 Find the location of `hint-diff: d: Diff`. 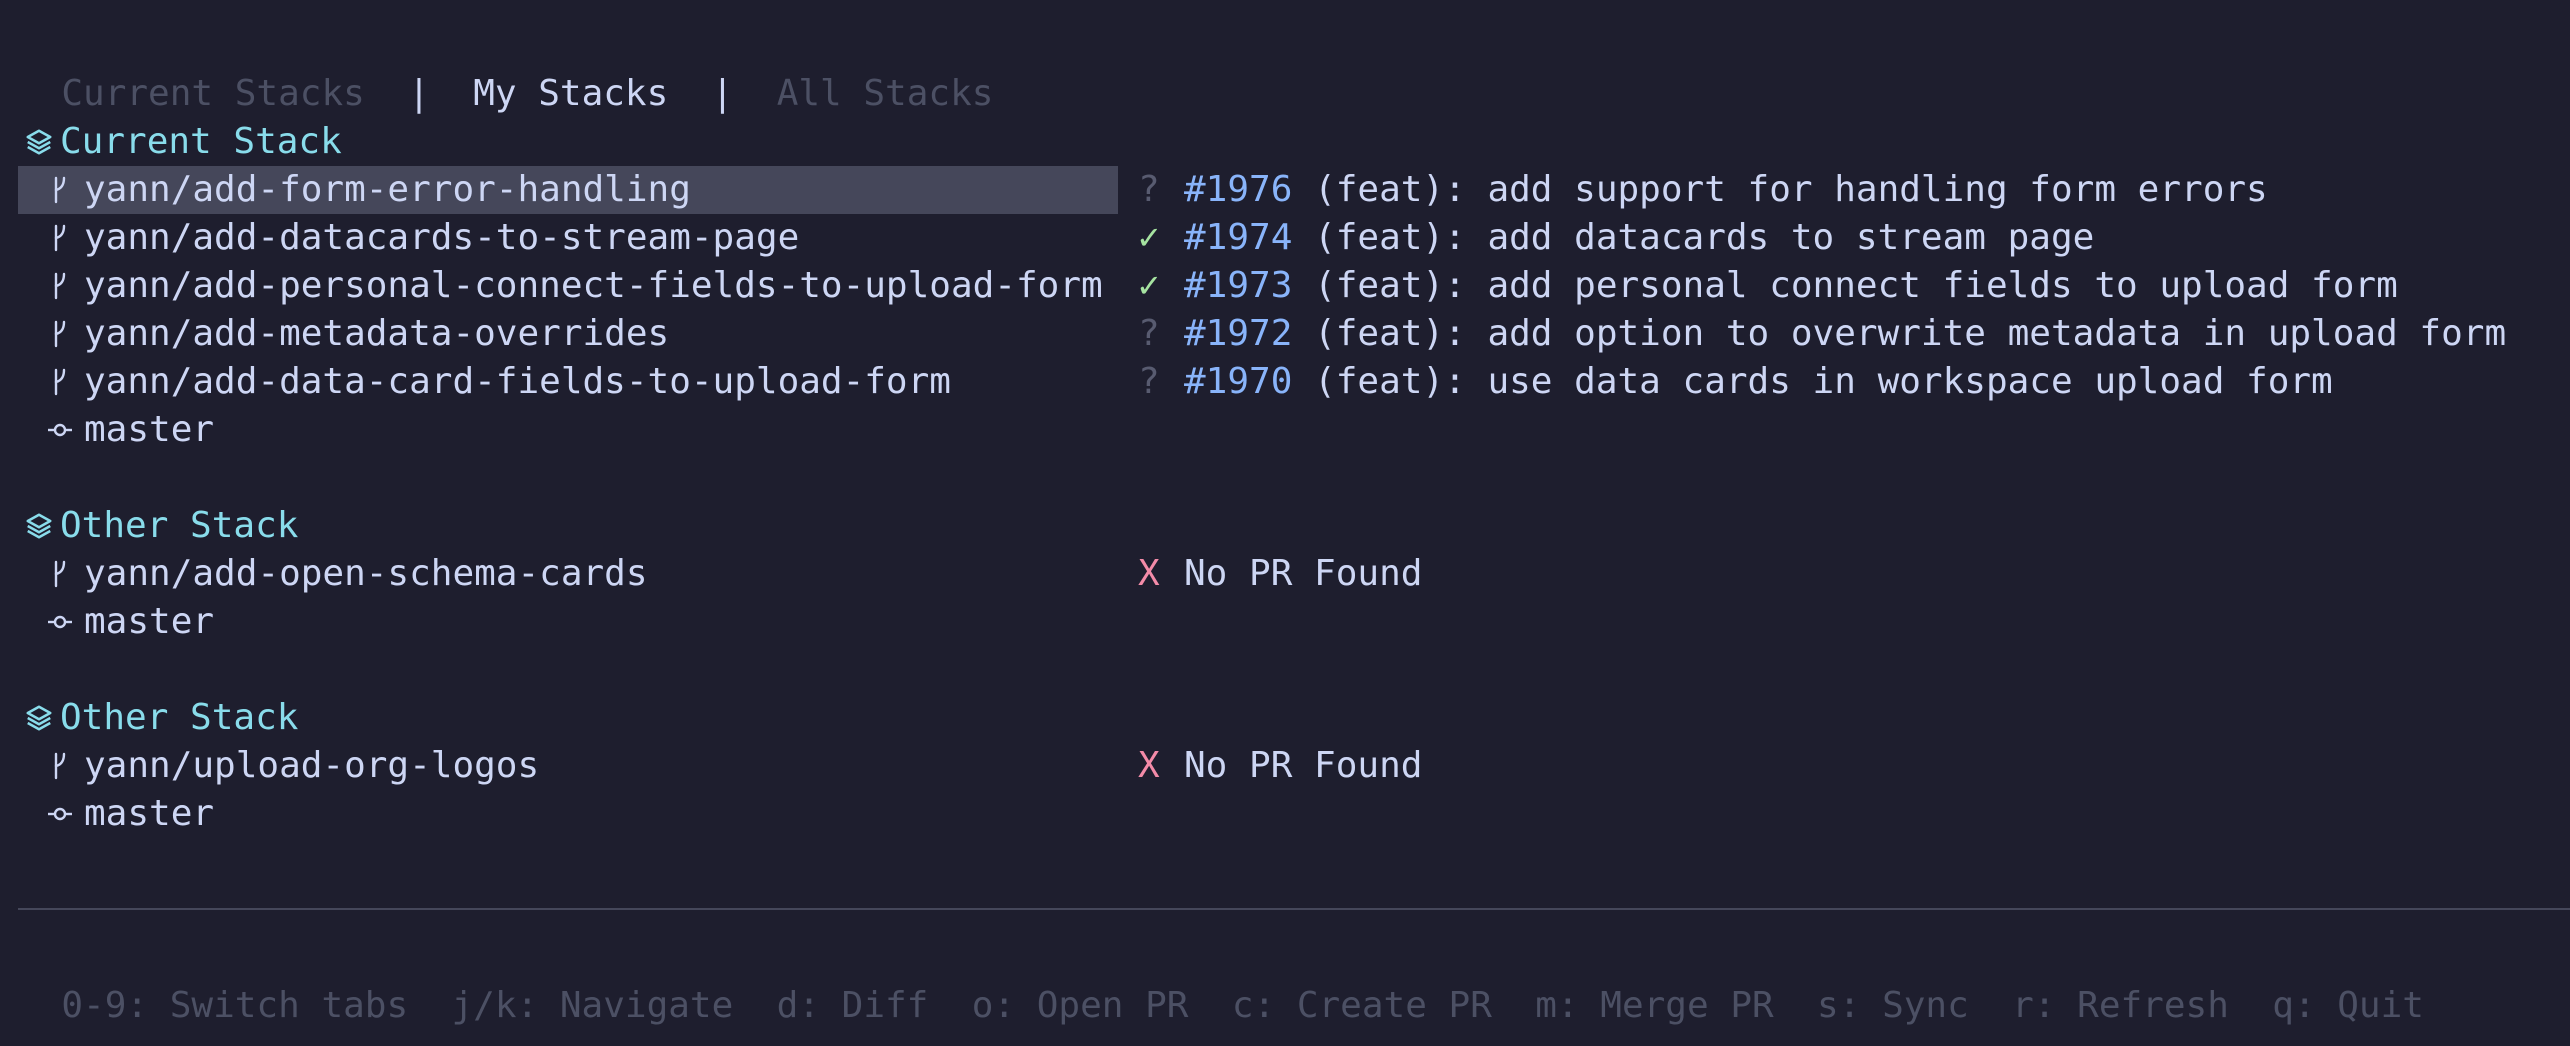

hint-diff: d: Diff is located at coordinates (852, 1005).